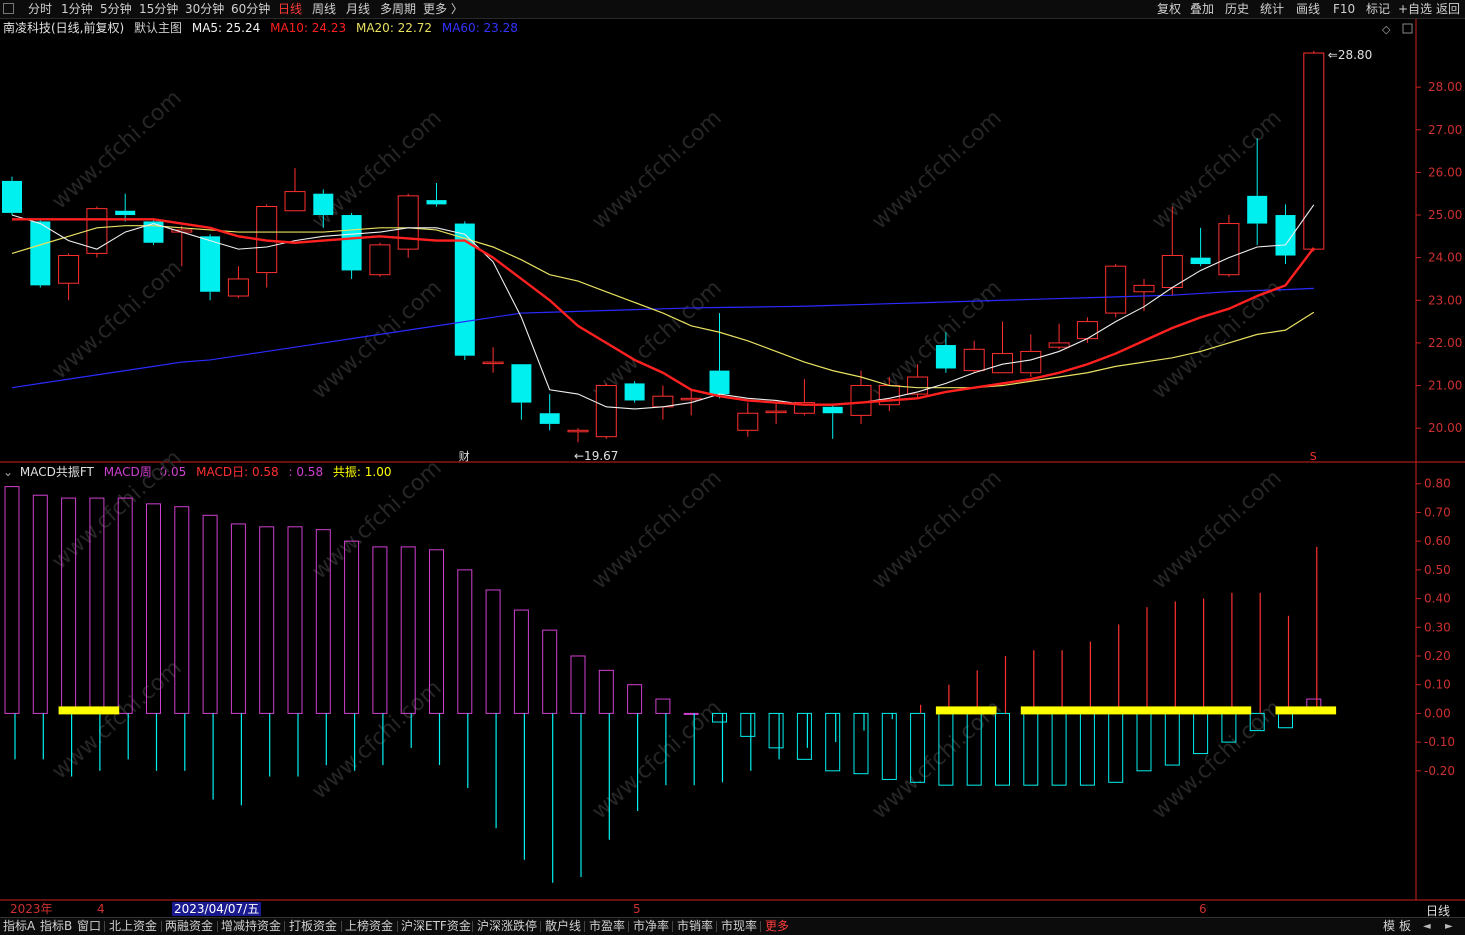  What do you see at coordinates (1313, 456) in the screenshot?
I see `signal-marker: S` at bounding box center [1313, 456].